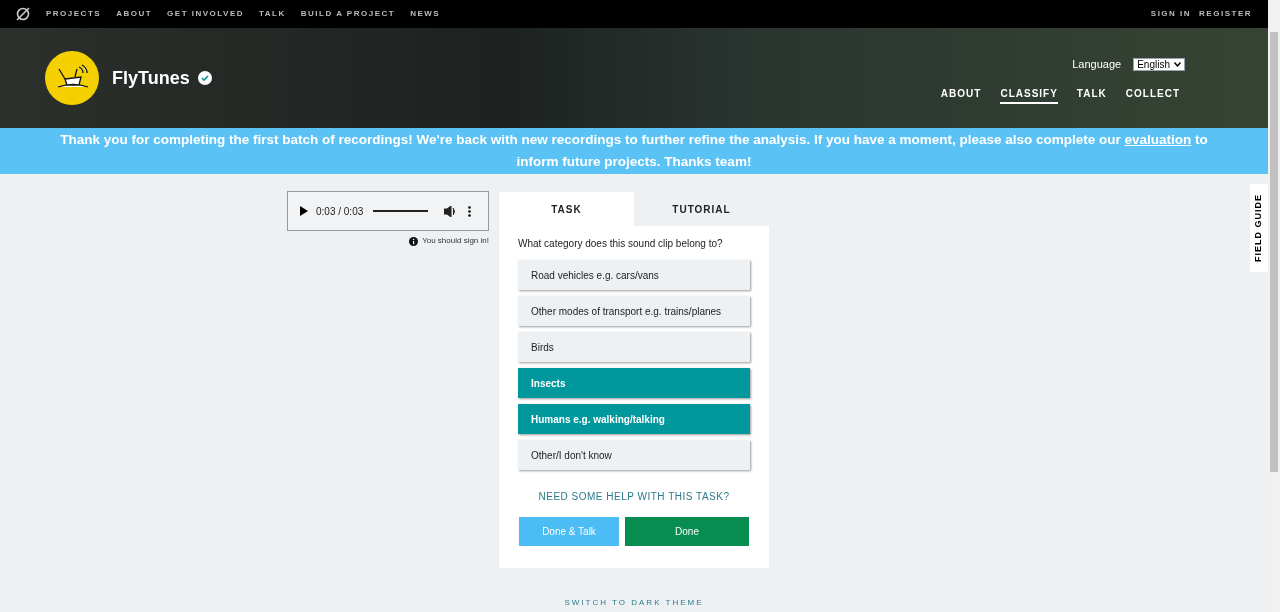 This screenshot has width=1280, height=612. I want to click on nav-link: PROJECTS, so click(74, 14).